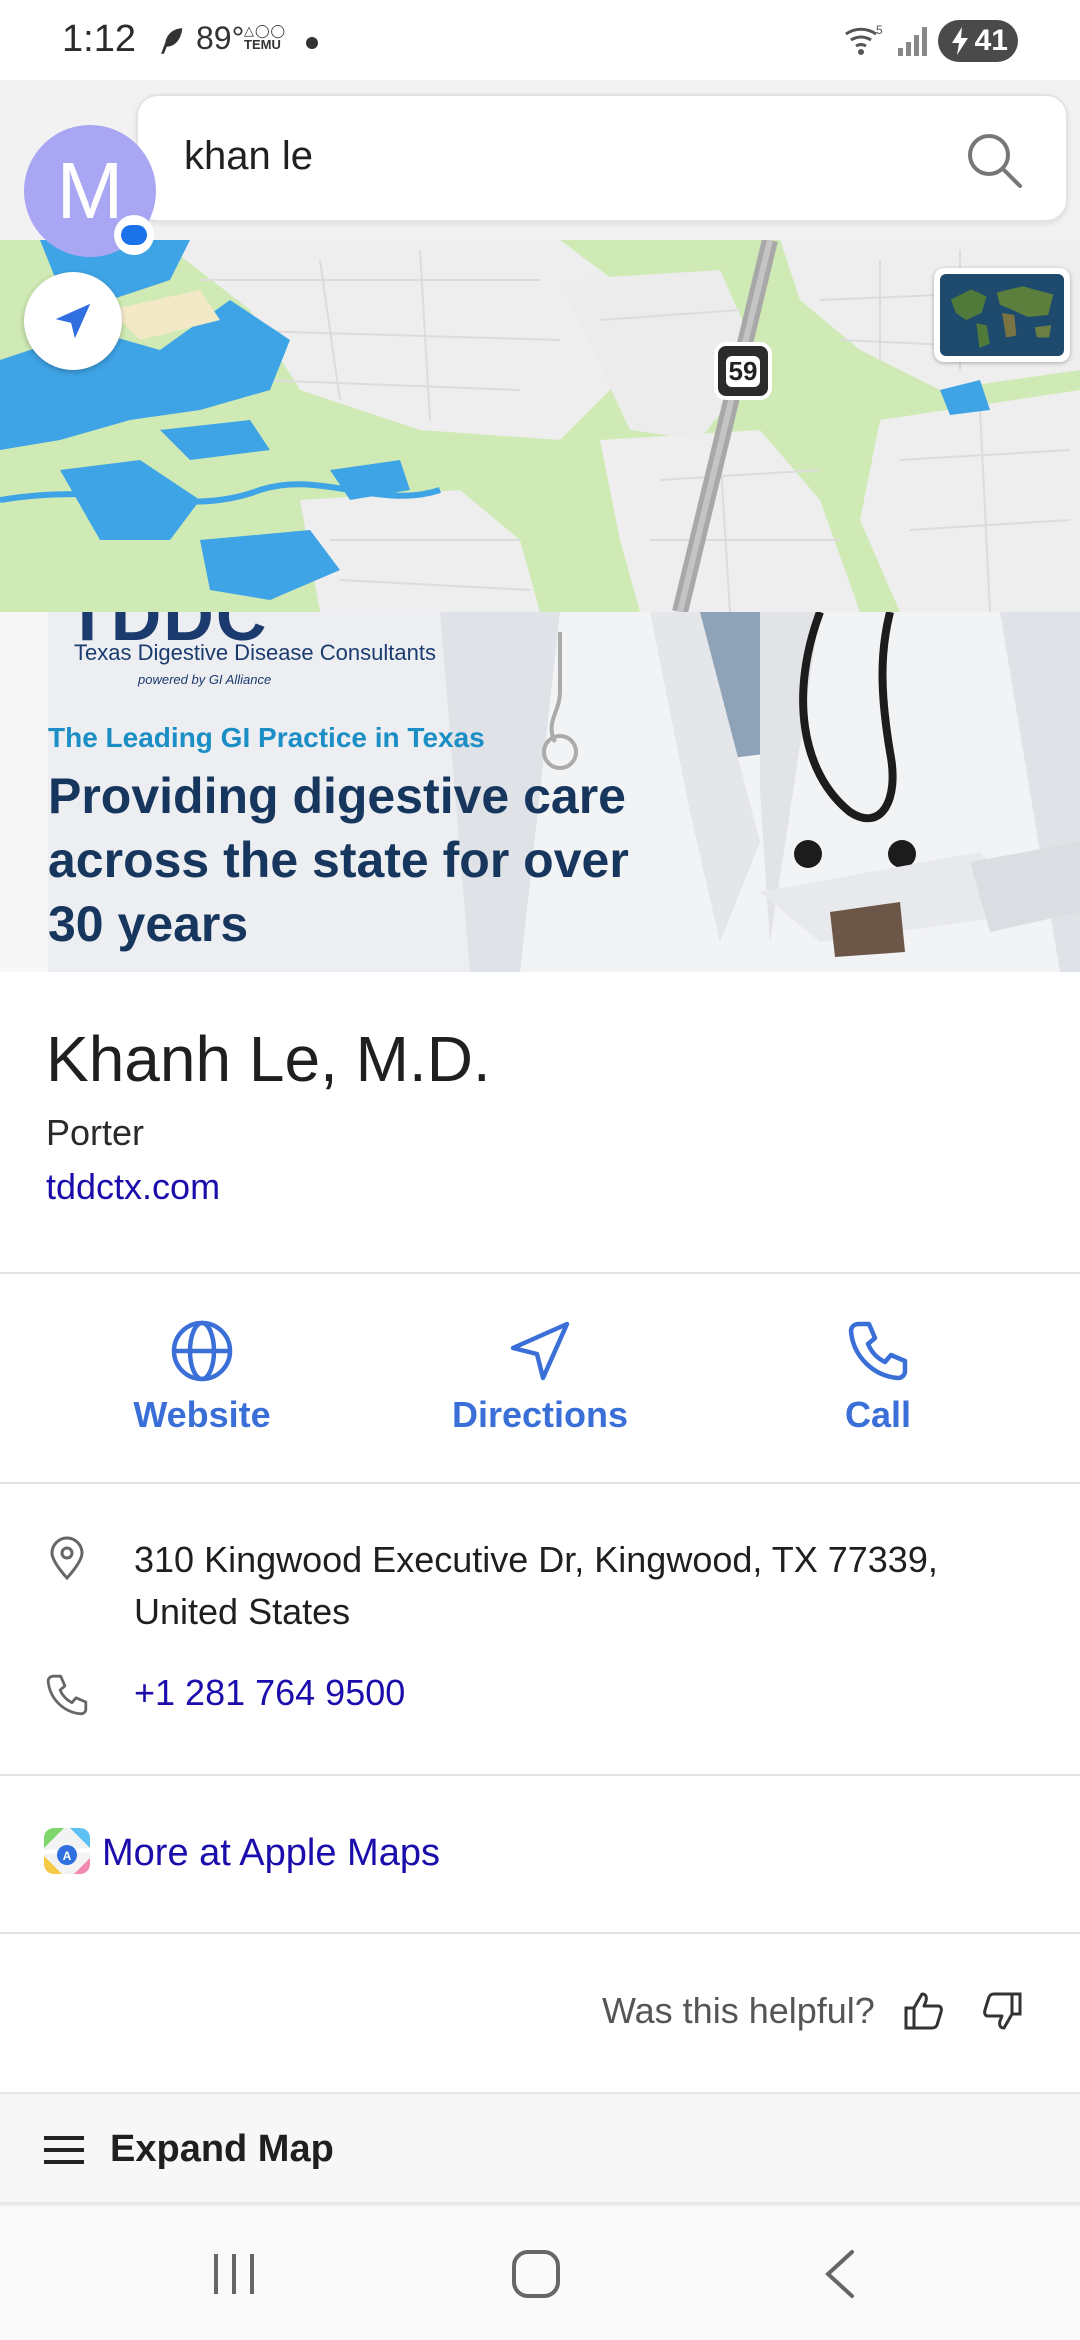  What do you see at coordinates (540, 1854) in the screenshot?
I see `apple-maps-link-row: A More at Apple Maps` at bounding box center [540, 1854].